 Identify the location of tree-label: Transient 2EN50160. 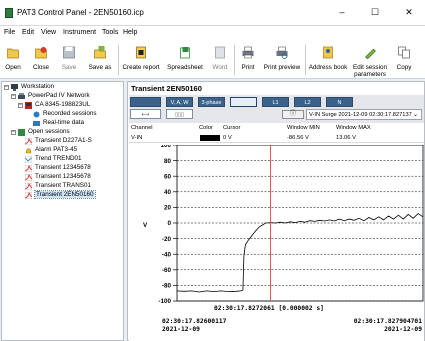
(65, 194).